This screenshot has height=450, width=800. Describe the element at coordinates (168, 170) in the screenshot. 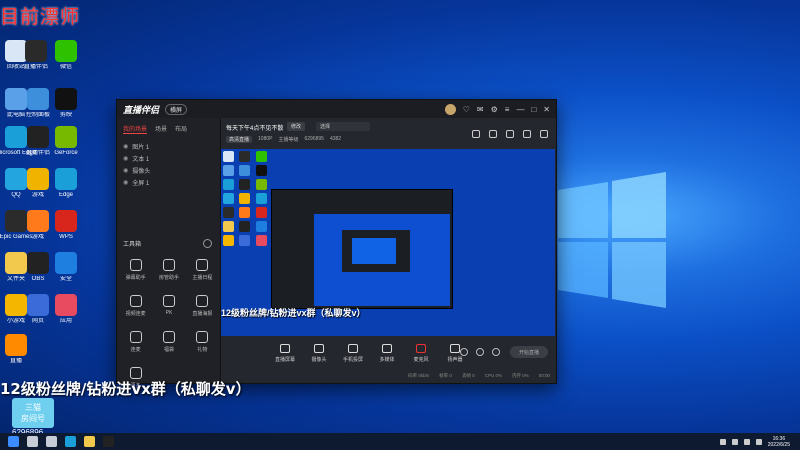

I see `scene-item: ◉ 摄像头` at that location.